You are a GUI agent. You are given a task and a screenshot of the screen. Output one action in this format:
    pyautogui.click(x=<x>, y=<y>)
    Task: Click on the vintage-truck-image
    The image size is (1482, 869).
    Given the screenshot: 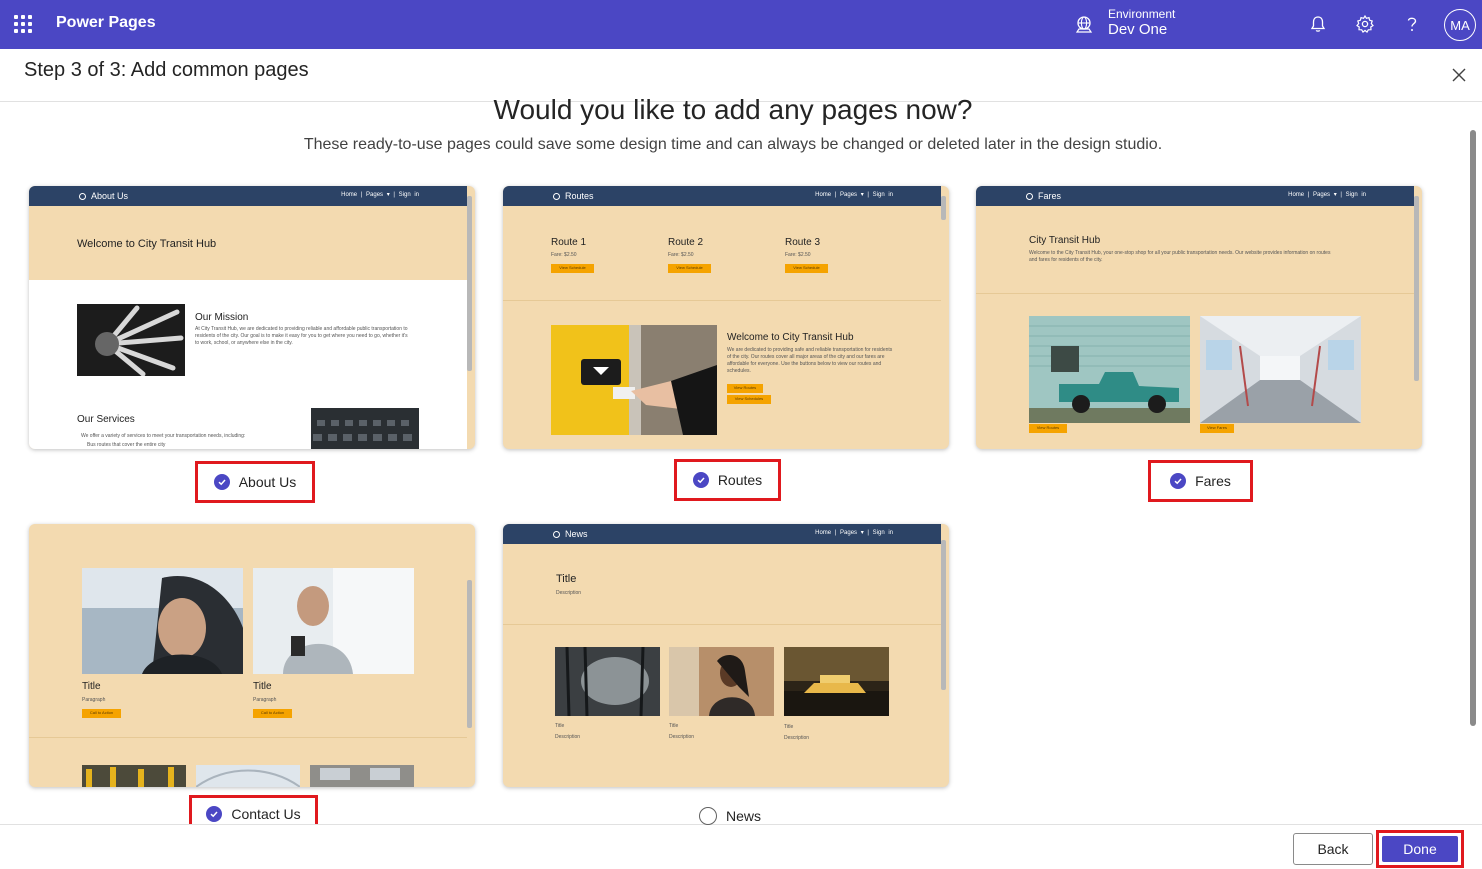 What is the action you would take?
    pyautogui.click(x=1109, y=369)
    